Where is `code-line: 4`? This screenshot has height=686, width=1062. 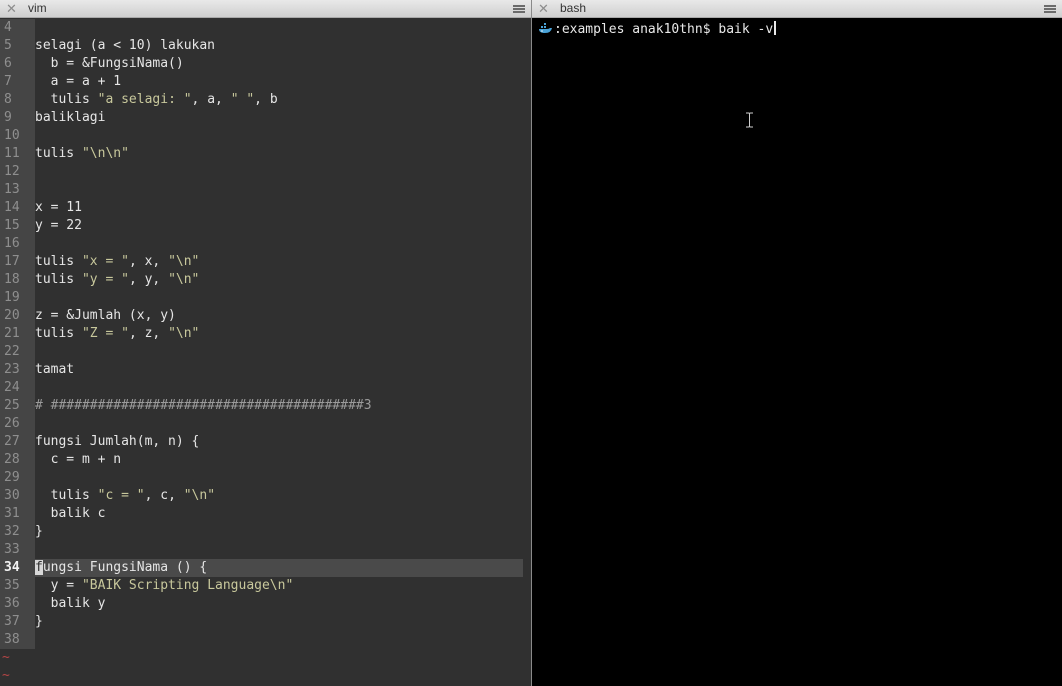 code-line: 4 is located at coordinates (265, 28).